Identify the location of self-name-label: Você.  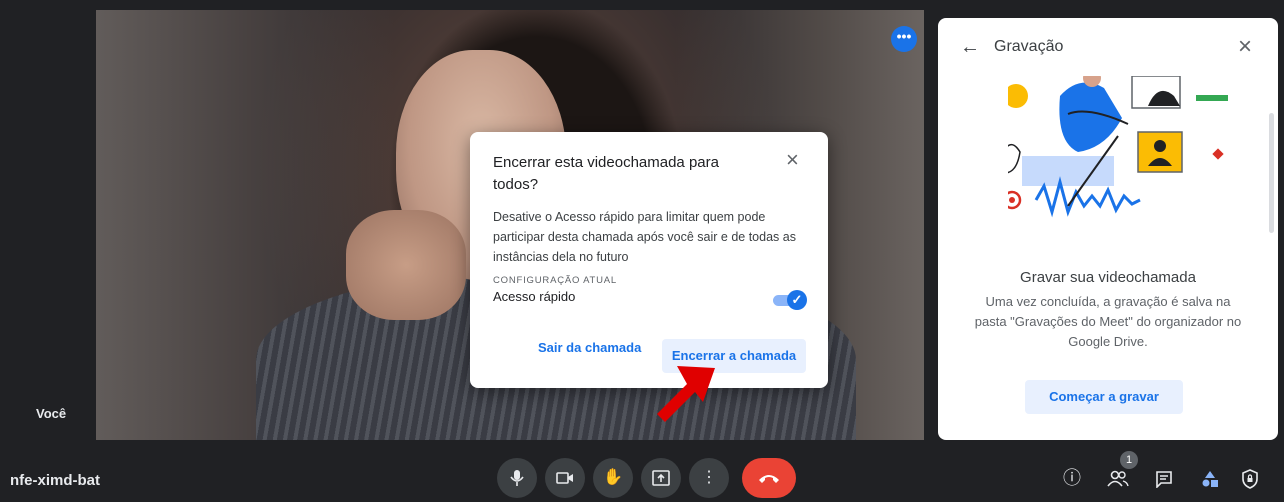
(51, 413).